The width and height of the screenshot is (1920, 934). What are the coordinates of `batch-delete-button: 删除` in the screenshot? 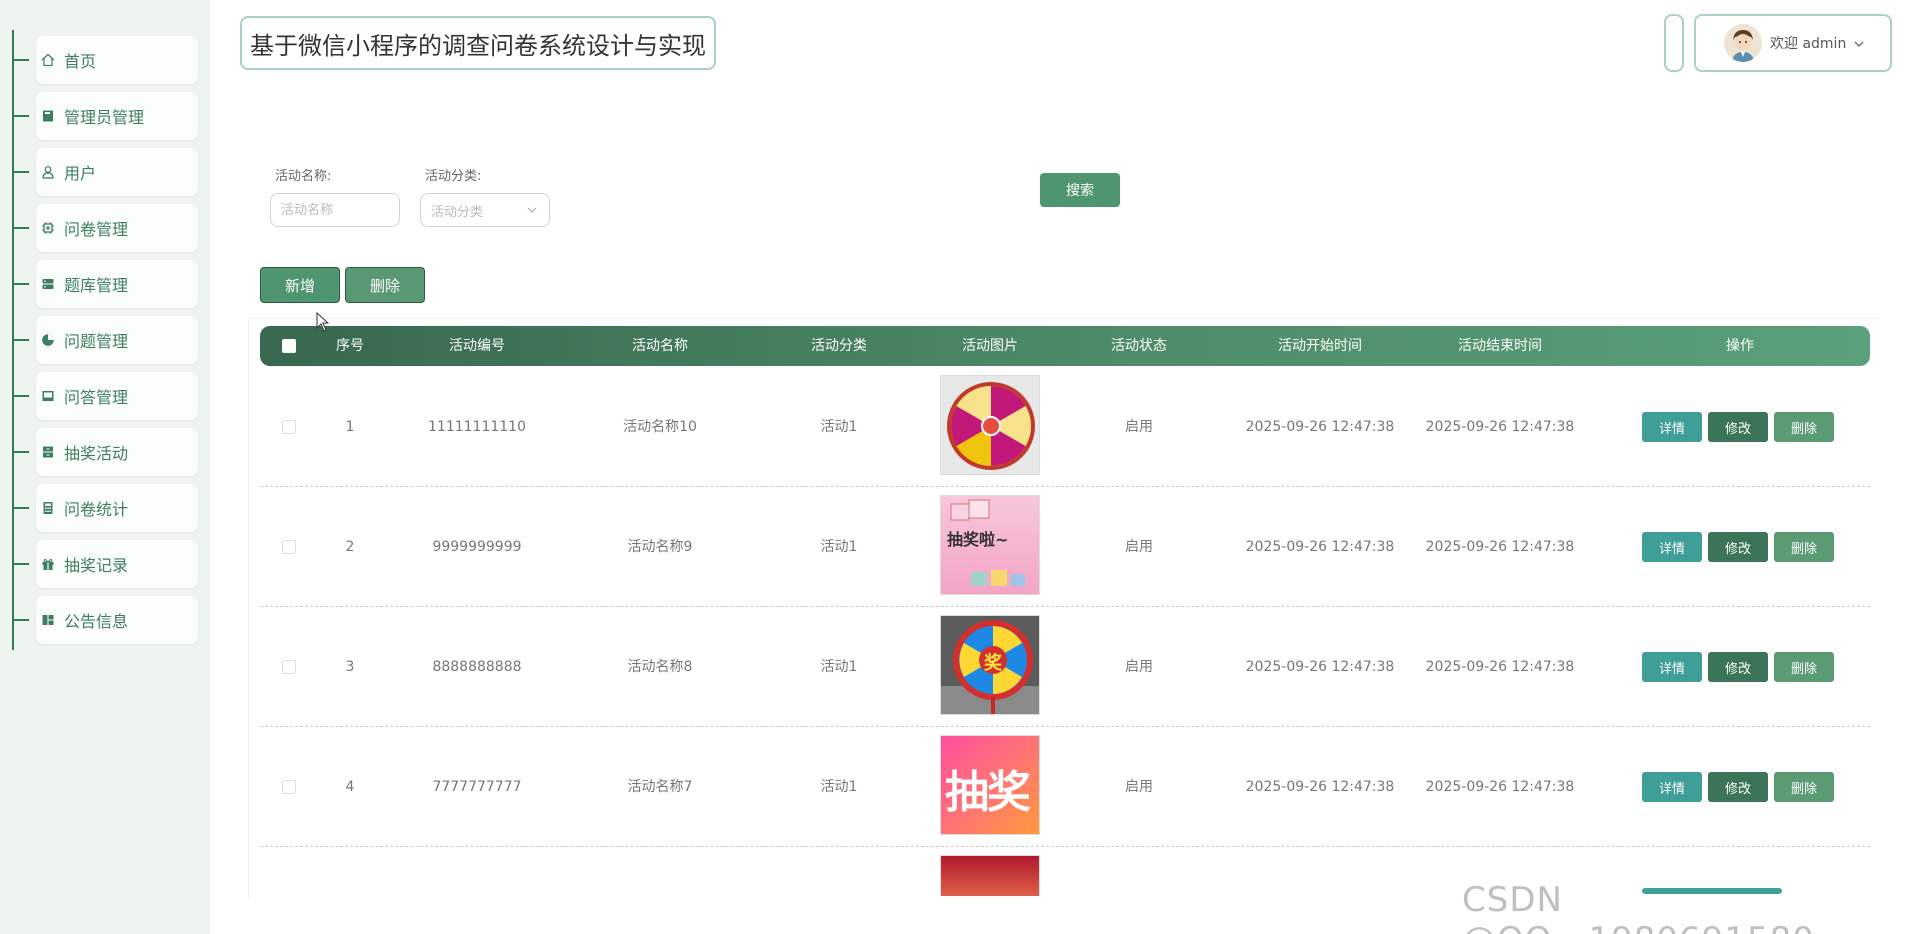 It's located at (385, 285).